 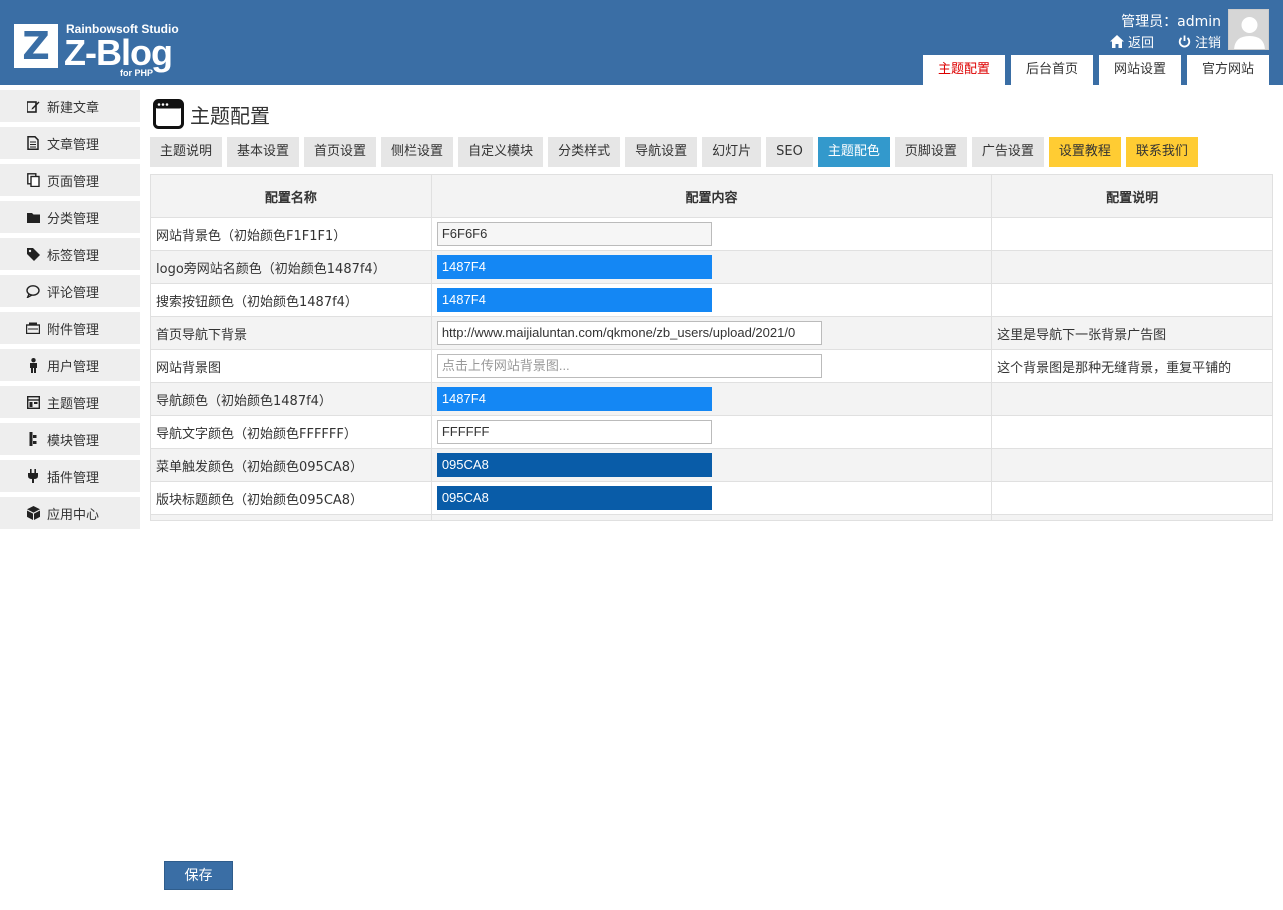 What do you see at coordinates (33, 291) in the screenshot?
I see `comment-icon` at bounding box center [33, 291].